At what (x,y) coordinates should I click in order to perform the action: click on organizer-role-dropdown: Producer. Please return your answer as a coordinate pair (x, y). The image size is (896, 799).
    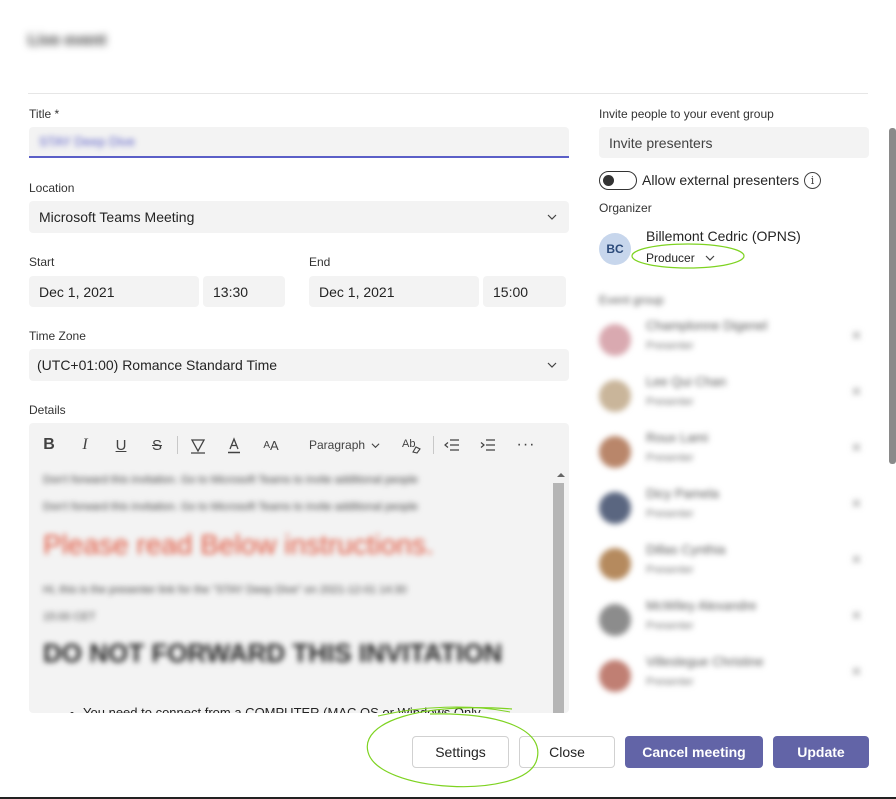
    Looking at the image, I should click on (680, 258).